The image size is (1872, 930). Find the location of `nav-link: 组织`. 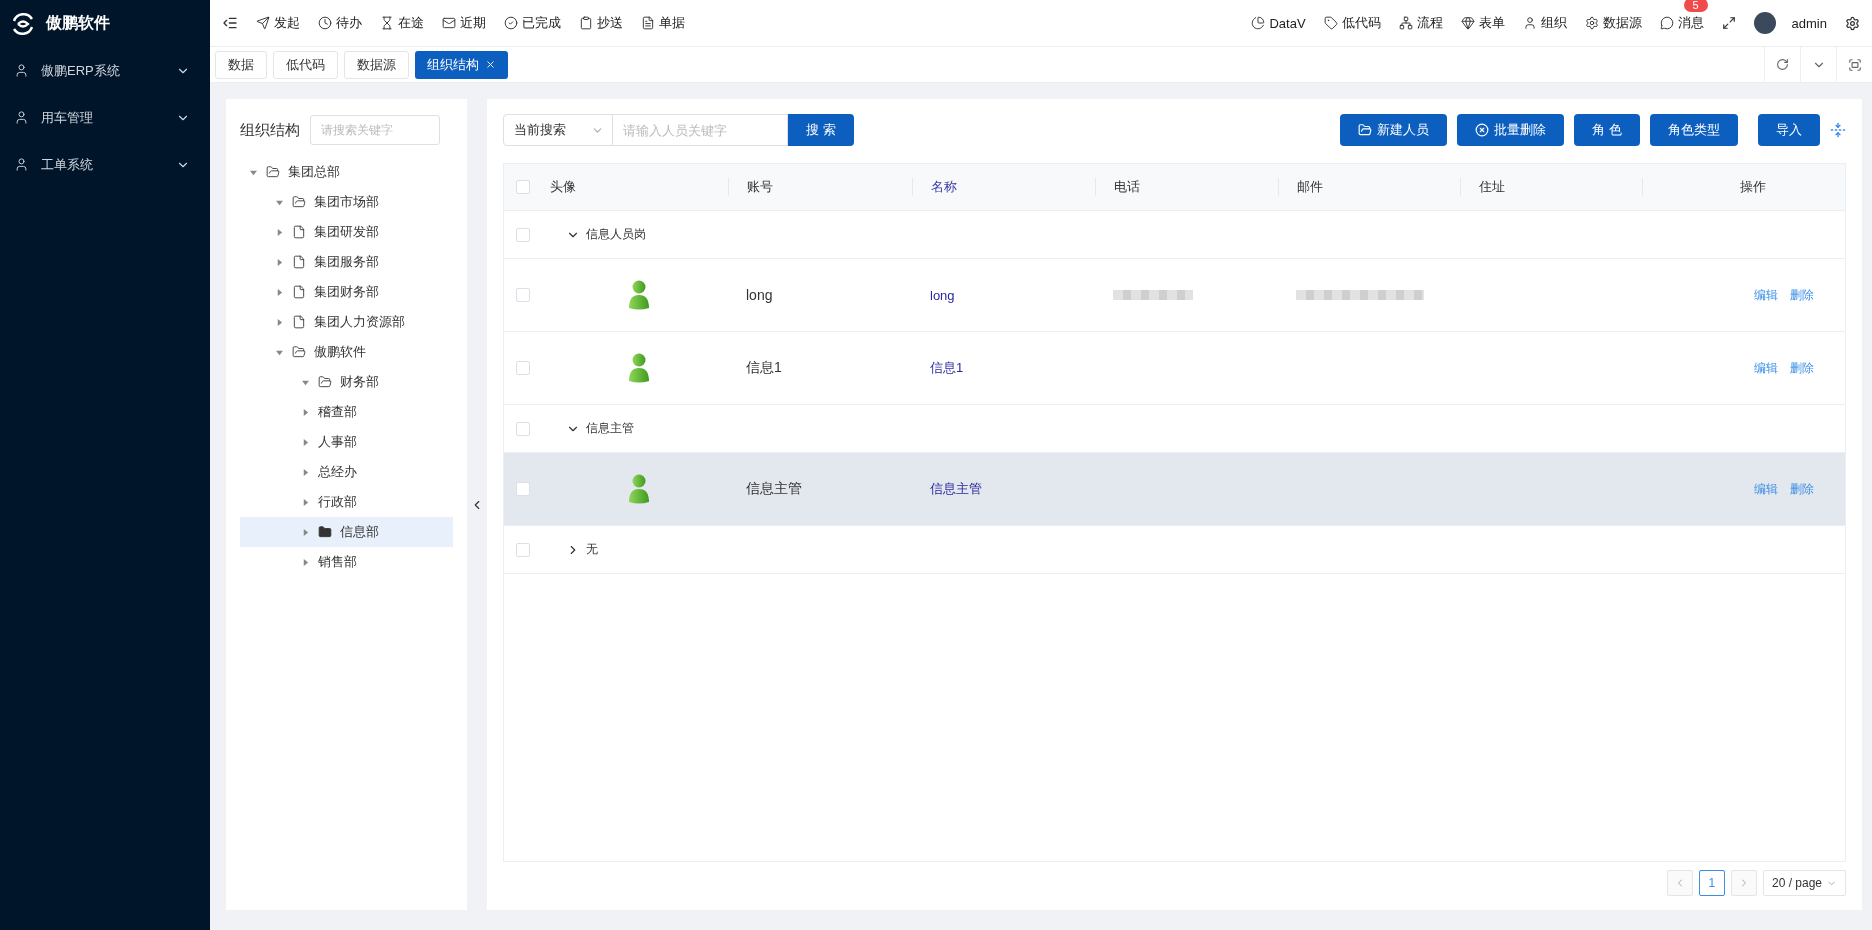

nav-link: 组织 is located at coordinates (1544, 23).